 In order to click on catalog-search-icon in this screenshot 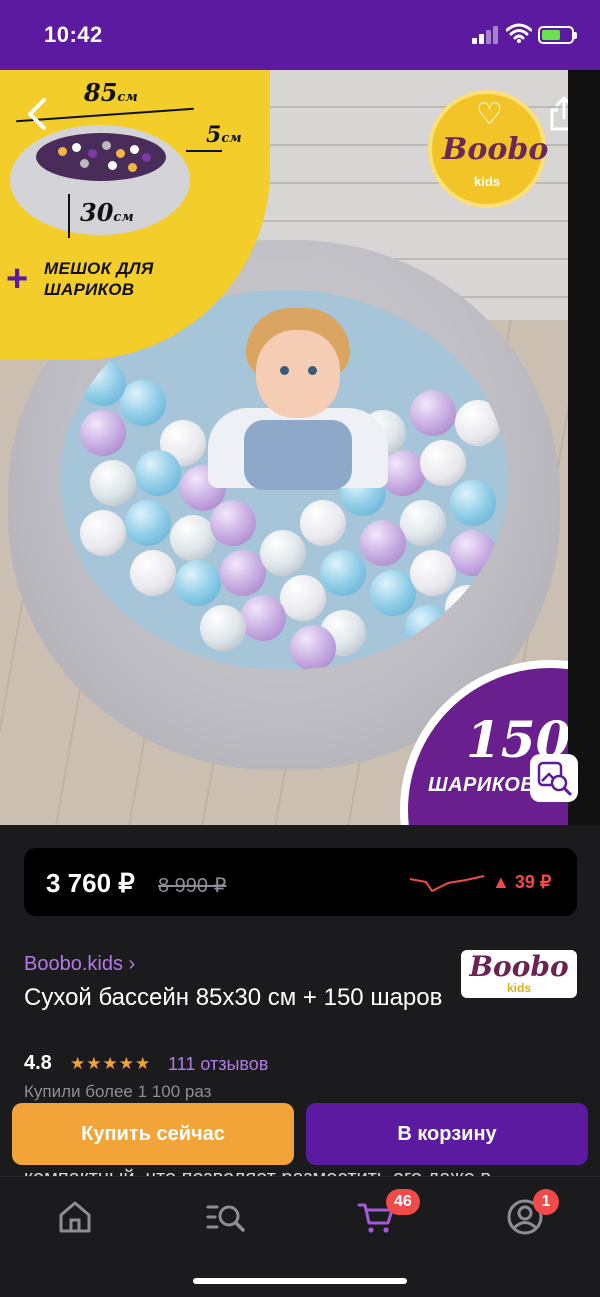, I will do `click(225, 1218)`.